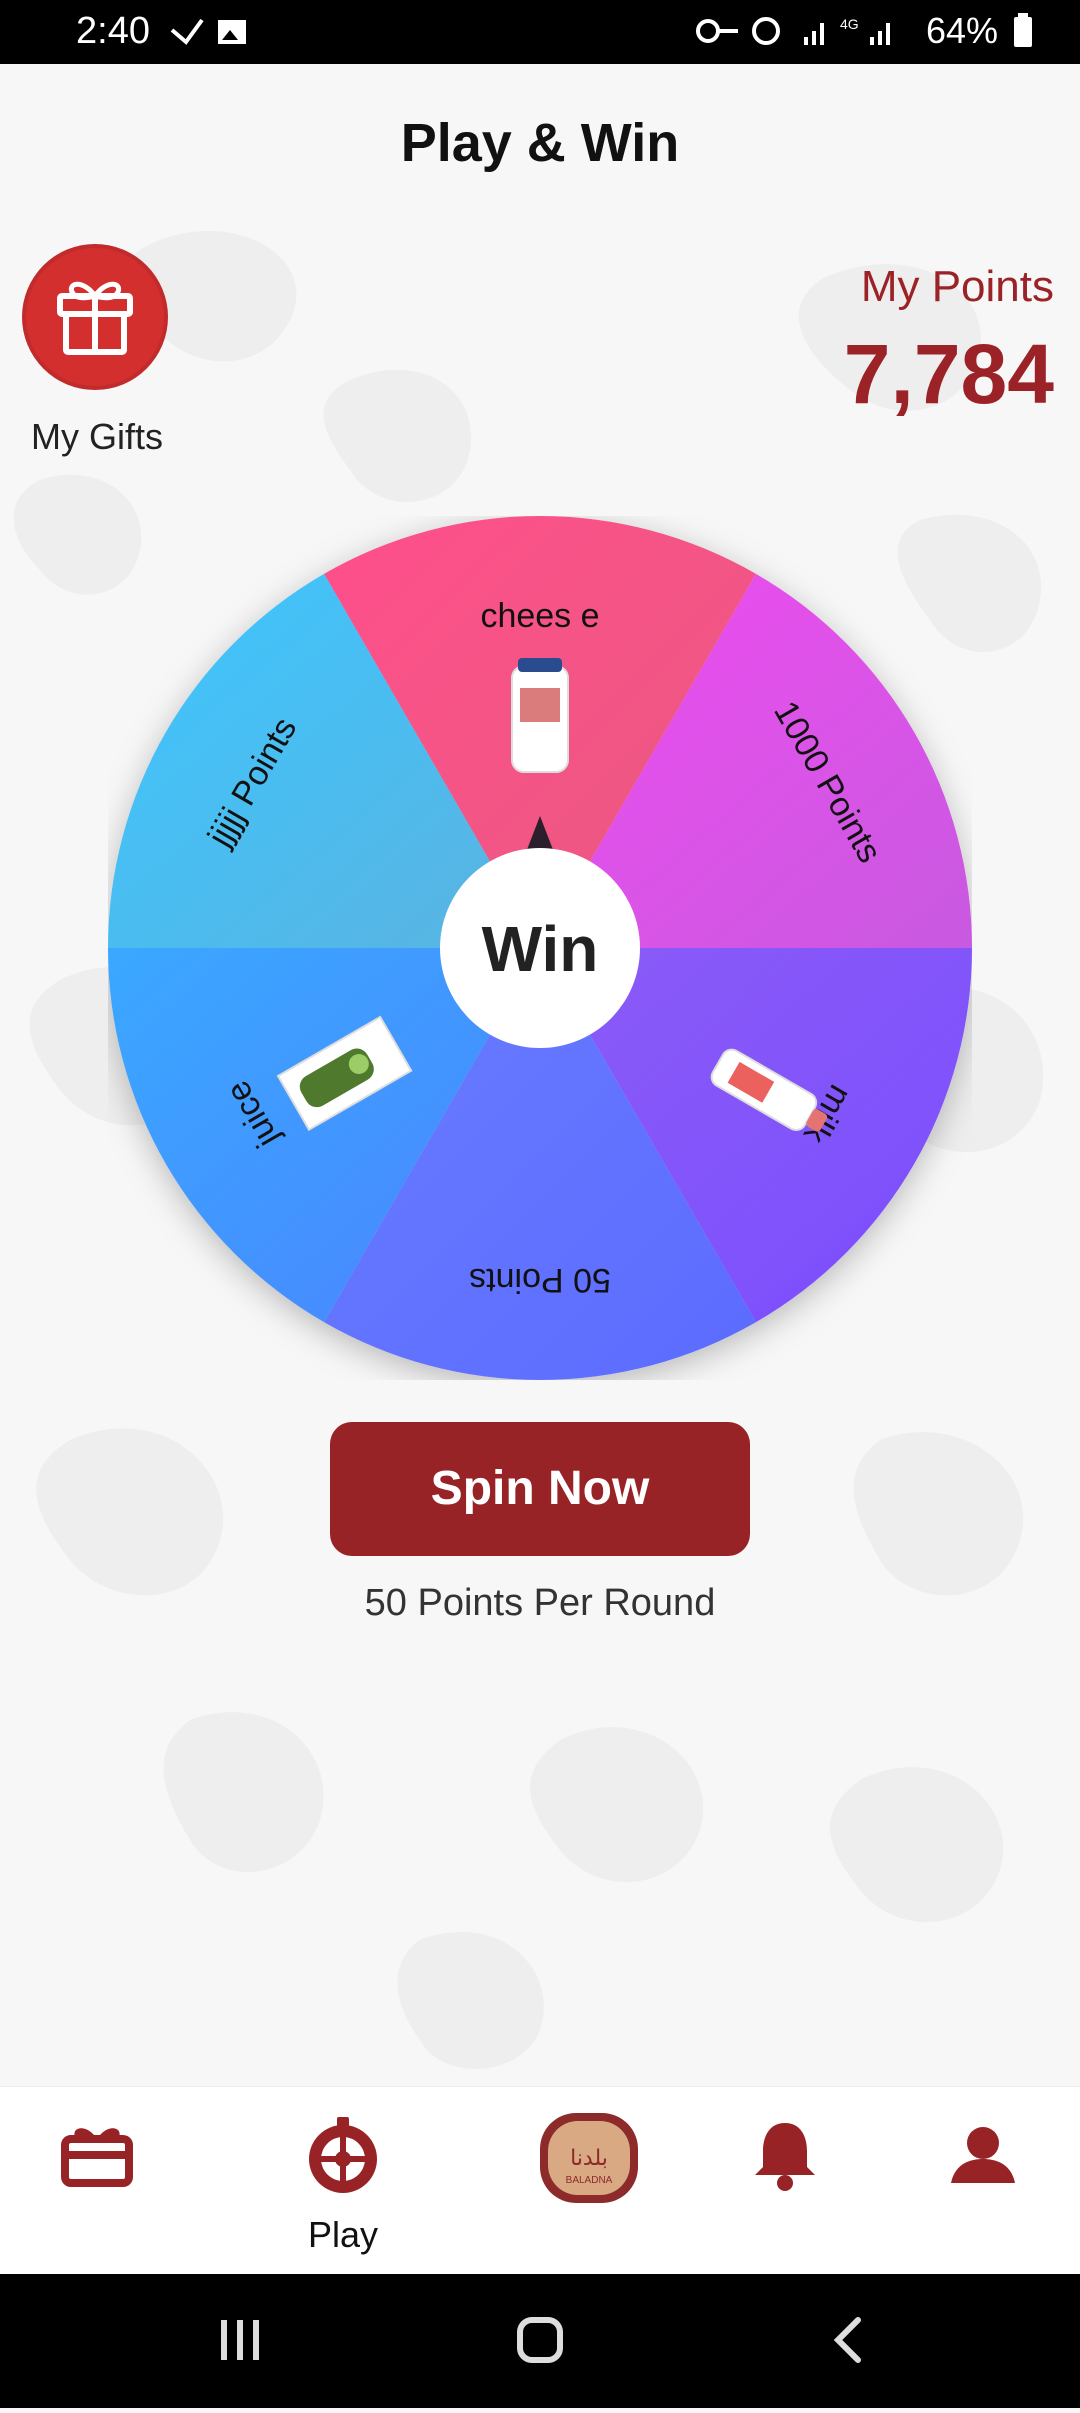  Describe the element at coordinates (983, 2155) in the screenshot. I see `user-icon` at that location.